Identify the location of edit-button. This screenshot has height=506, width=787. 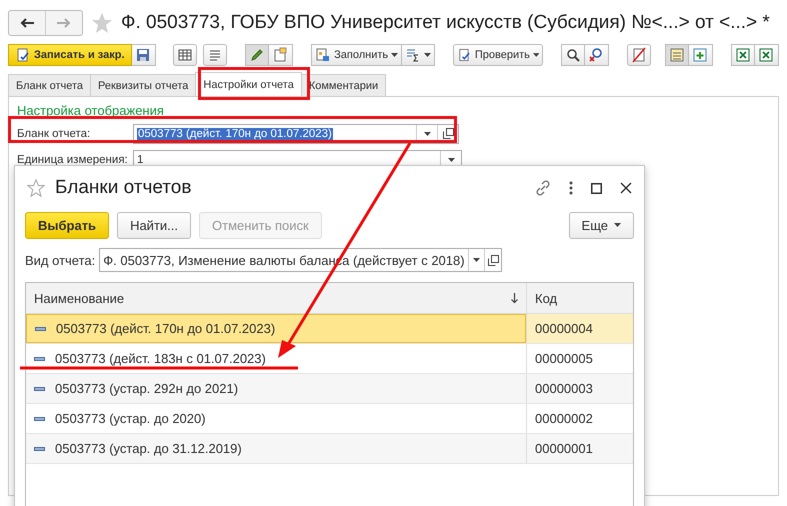
(257, 55).